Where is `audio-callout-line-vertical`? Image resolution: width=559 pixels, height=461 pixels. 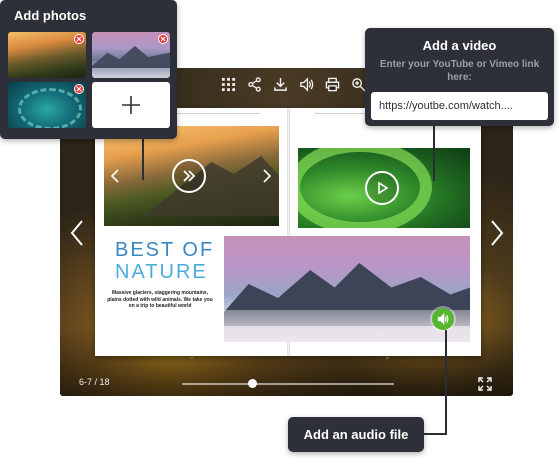
audio-callout-line-vertical is located at coordinates (446, 382).